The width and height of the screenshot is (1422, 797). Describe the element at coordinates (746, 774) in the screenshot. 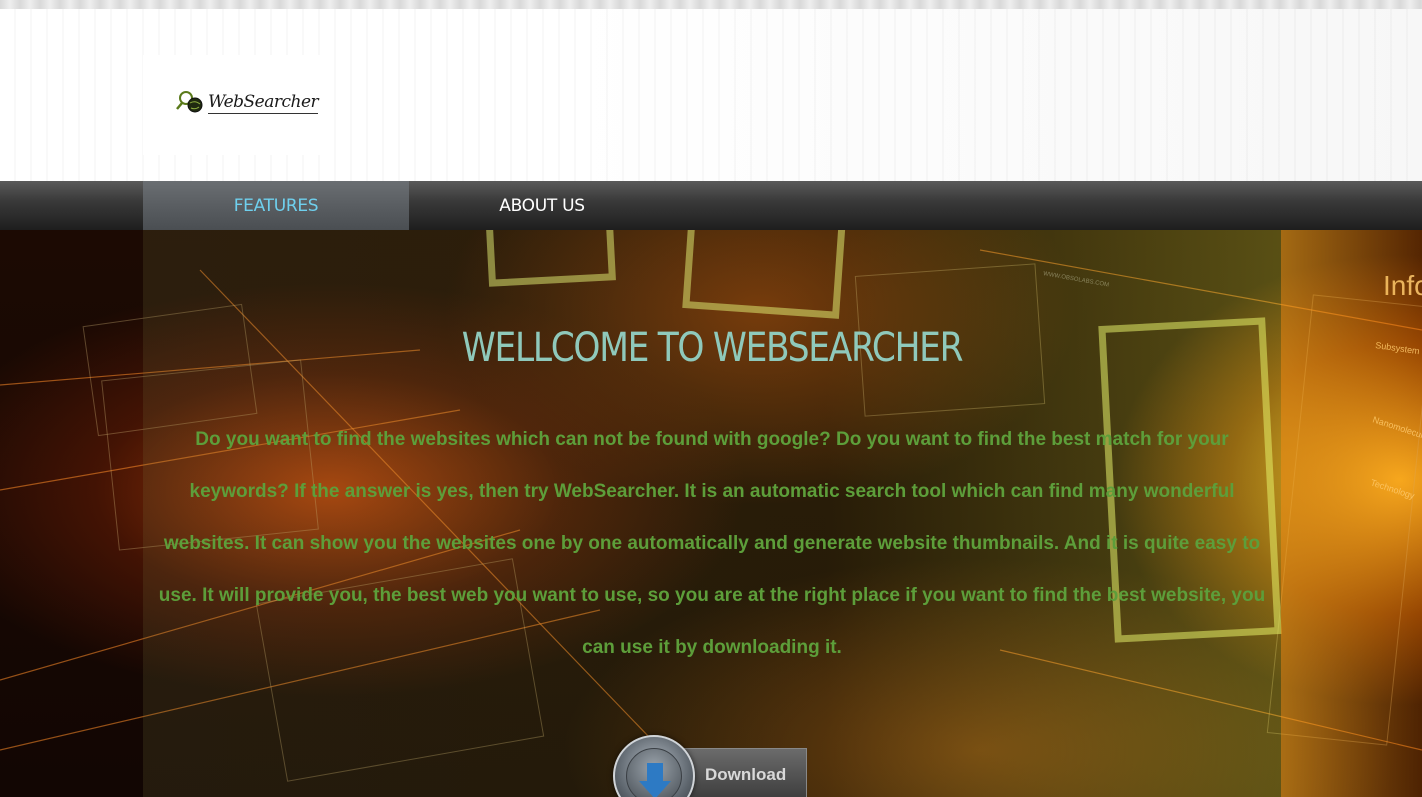

I see `download-button-label: Download` at that location.